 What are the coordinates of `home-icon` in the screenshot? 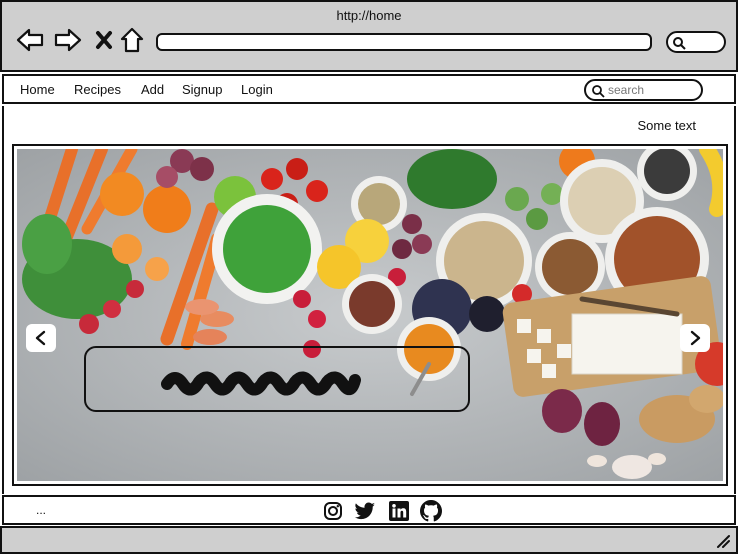 It's located at (132, 40).